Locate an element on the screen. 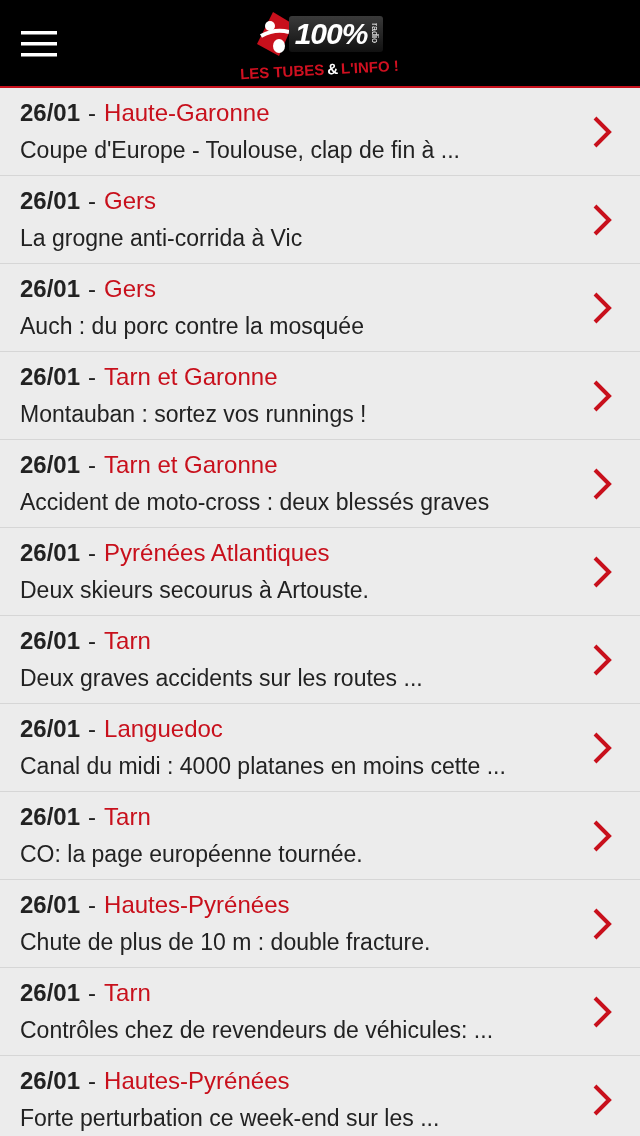 Image resolution: width=640 pixels, height=1136 pixels. menu-button is located at coordinates (39, 44).